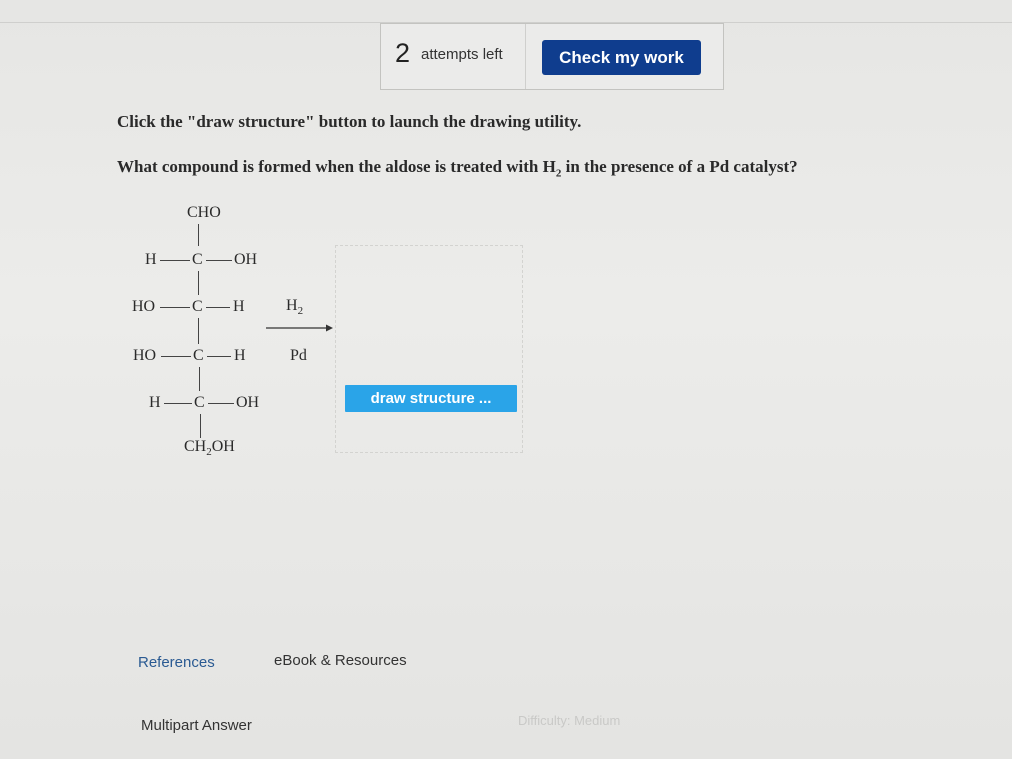 This screenshot has height=759, width=1012. What do you see at coordinates (204, 212) in the screenshot?
I see `cho-group: CHO` at bounding box center [204, 212].